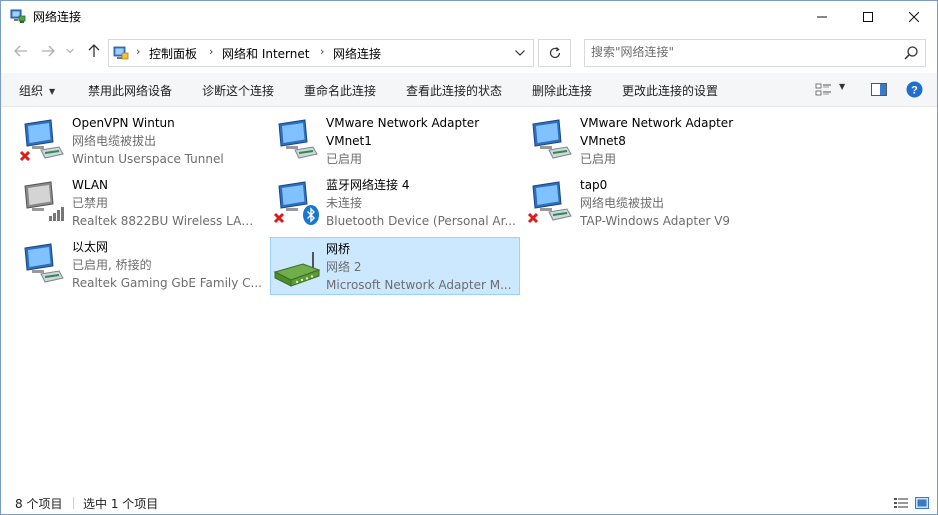 The height and width of the screenshot is (515, 938). I want to click on connection-status: 已启用, 桥接的, so click(112, 265).